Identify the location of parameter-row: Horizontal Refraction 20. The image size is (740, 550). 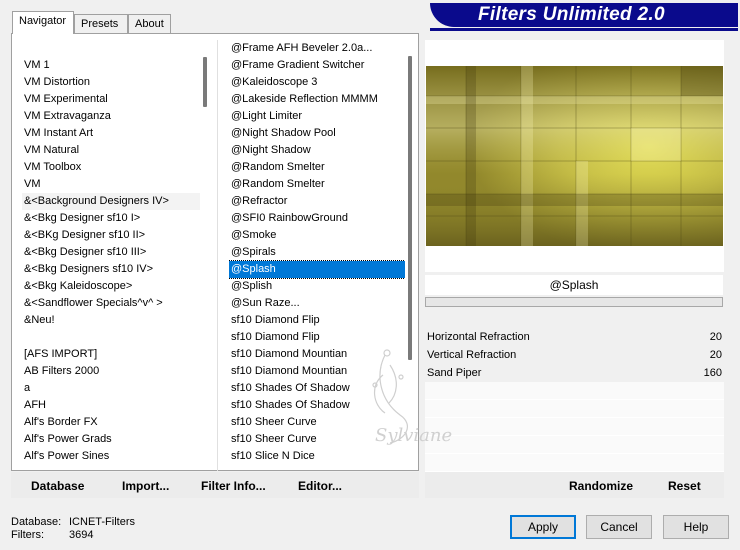
(574, 337).